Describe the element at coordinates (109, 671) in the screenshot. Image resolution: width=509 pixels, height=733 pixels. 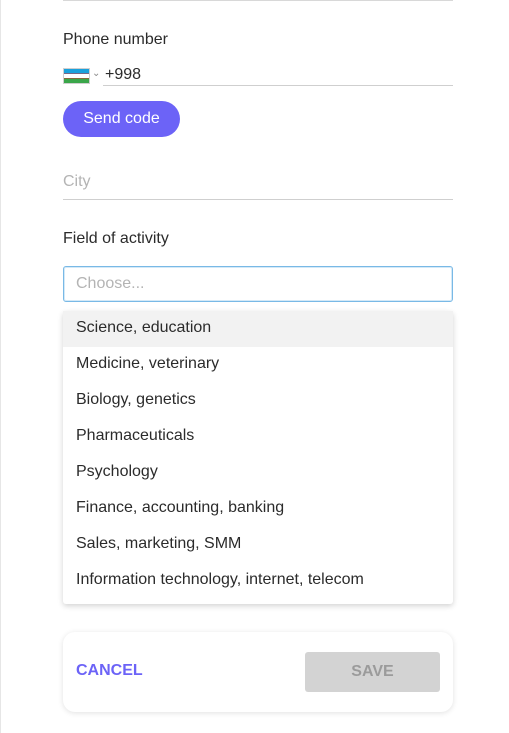
I see `cancel-button: CANCEL` at that location.